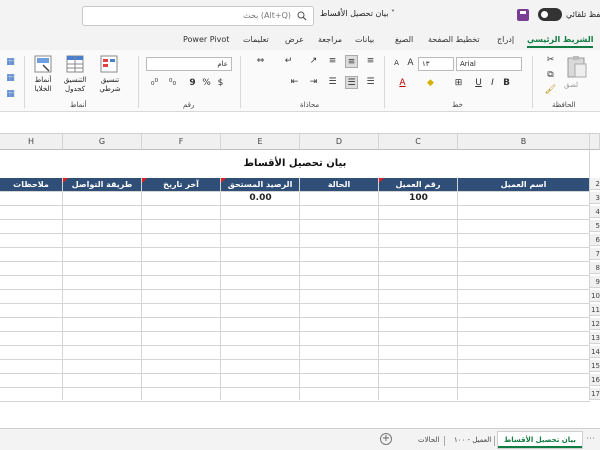 The width and height of the screenshot is (600, 450). I want to click on wrap-text-icon: ↵, so click(288, 61).